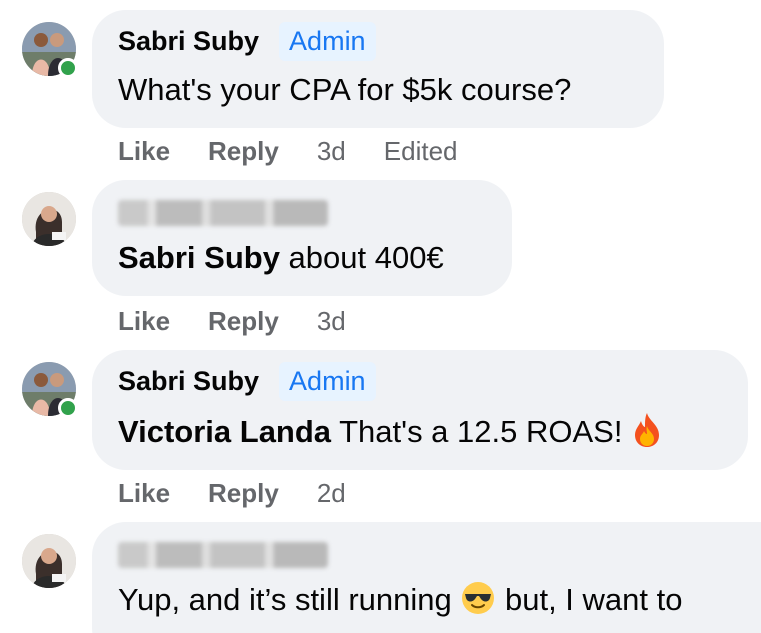 The image size is (761, 633). Describe the element at coordinates (421, 151) in the screenshot. I see `edited-label: Edited` at that location.